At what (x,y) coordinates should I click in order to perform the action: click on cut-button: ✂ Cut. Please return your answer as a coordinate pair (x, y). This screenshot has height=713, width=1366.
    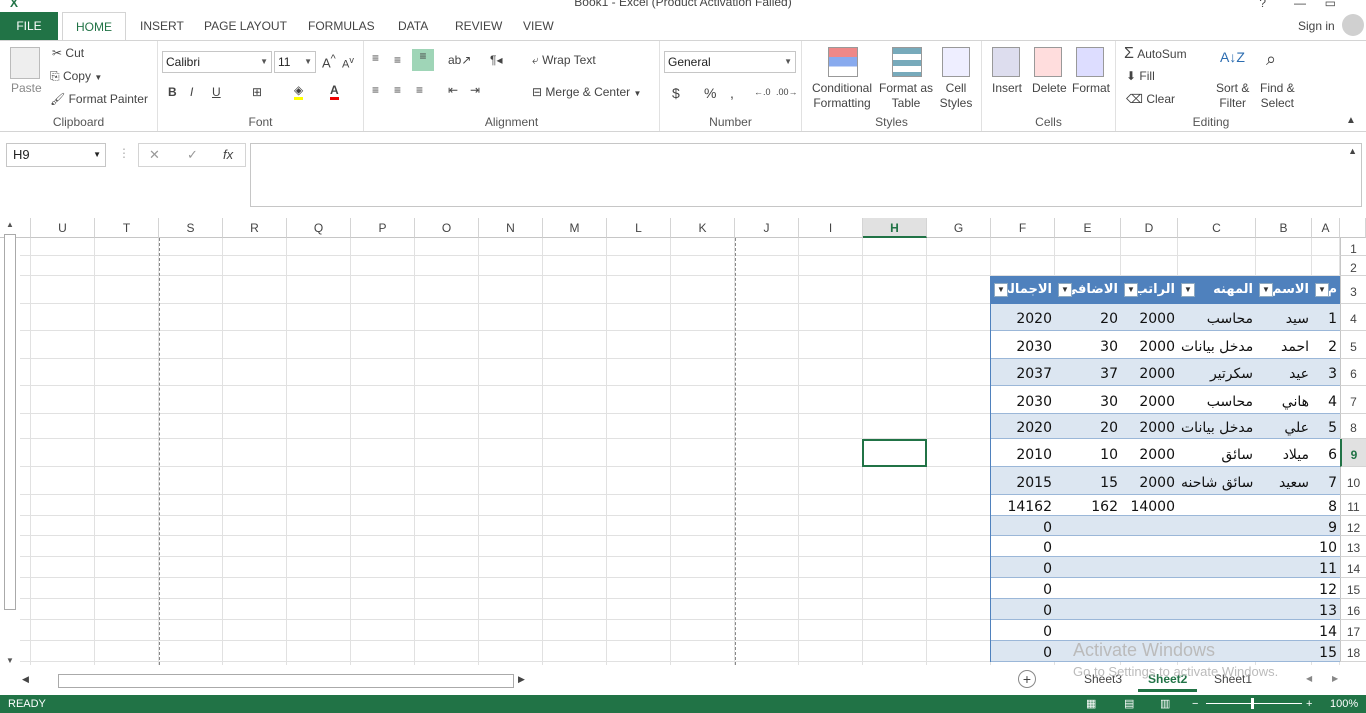
    Looking at the image, I should click on (68, 53).